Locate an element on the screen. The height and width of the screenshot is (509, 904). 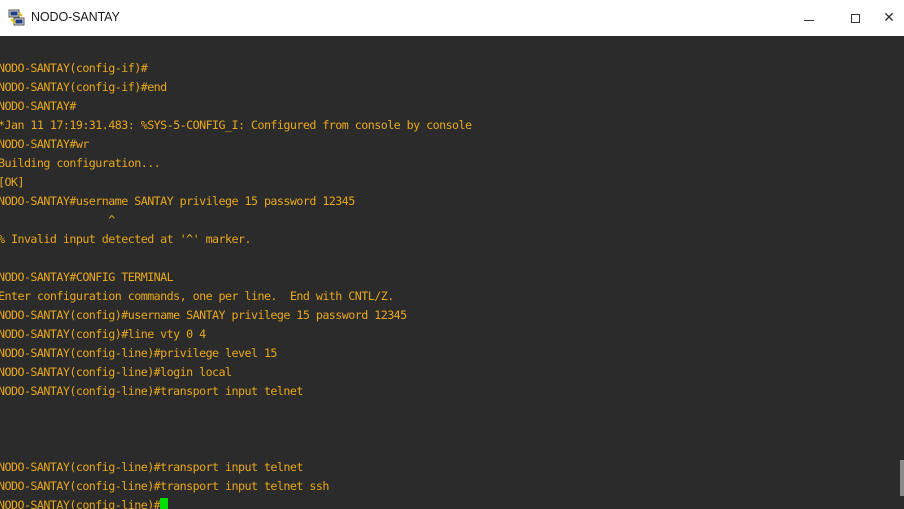
title-bar: NODO-SANTAY ✕ is located at coordinates (452, 18).